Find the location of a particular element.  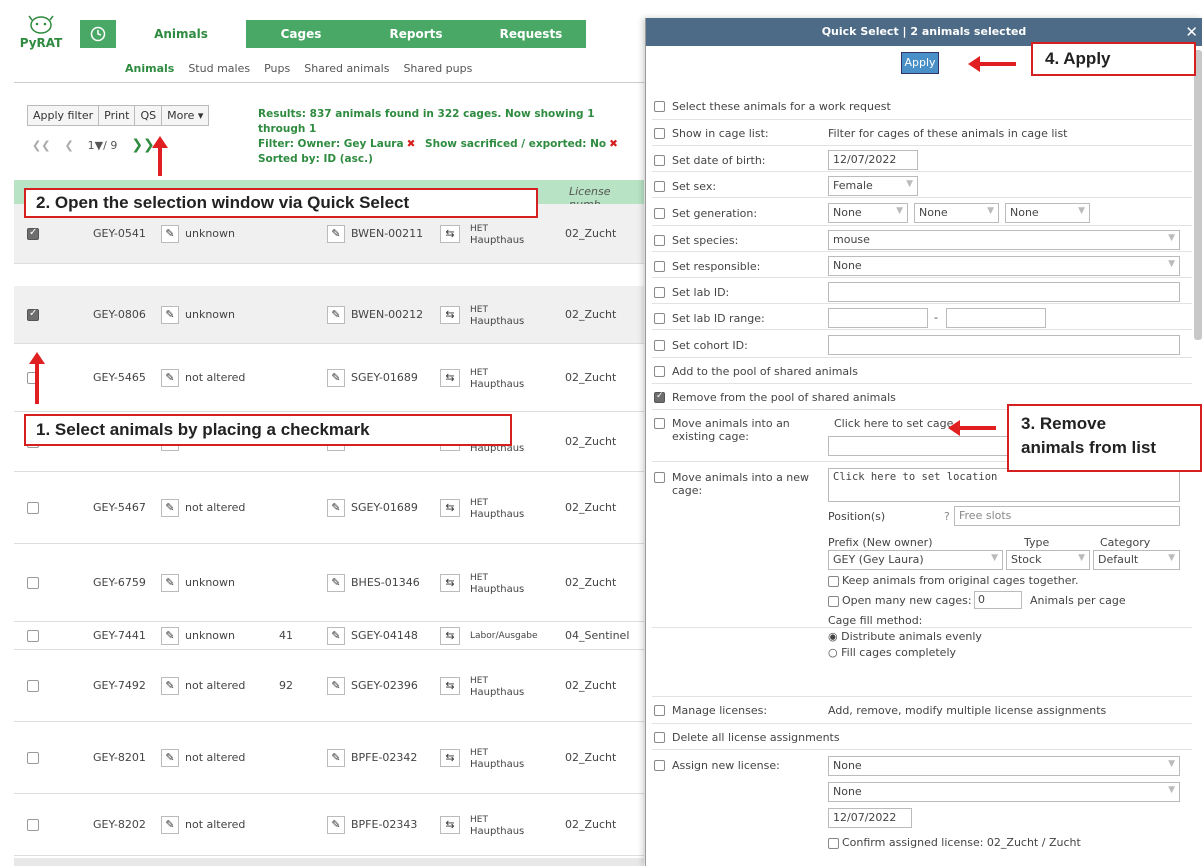

assign-license-select-1: None ▼ is located at coordinates (1004, 766).